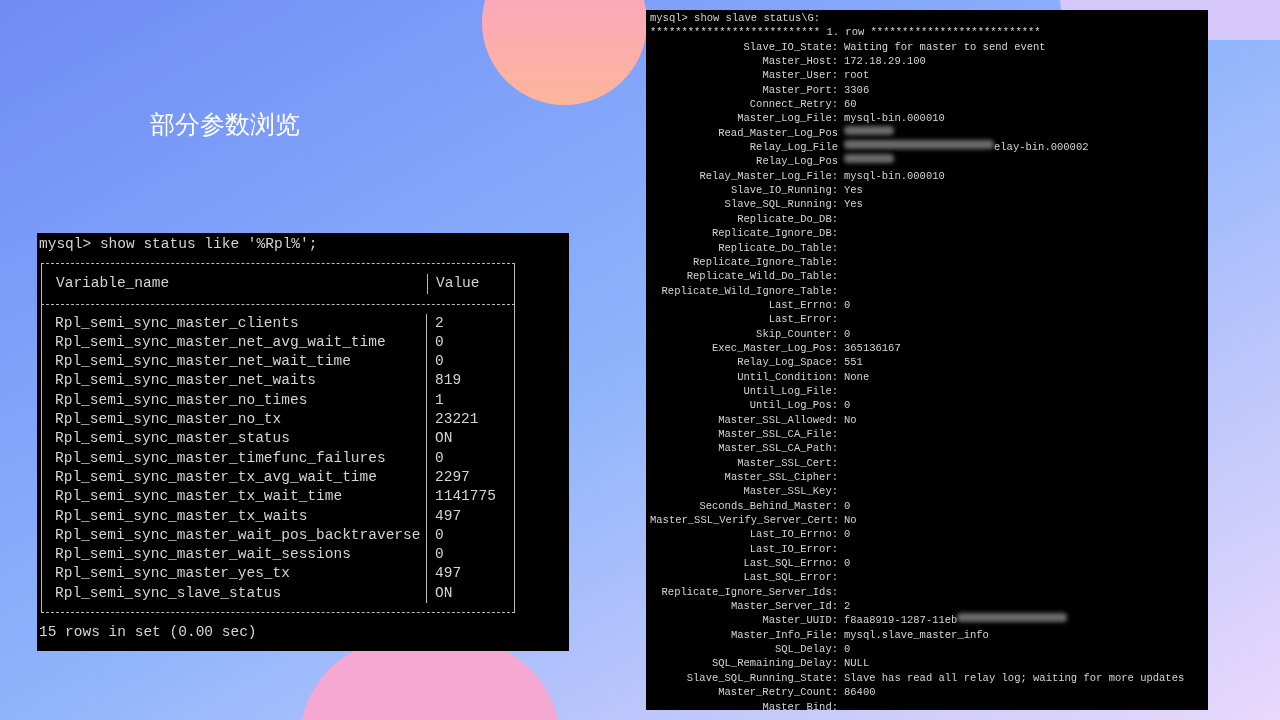 The width and height of the screenshot is (1280, 720). What do you see at coordinates (761, 678) in the screenshot?
I see `field-label: Slave_SQL_Running_State:` at bounding box center [761, 678].